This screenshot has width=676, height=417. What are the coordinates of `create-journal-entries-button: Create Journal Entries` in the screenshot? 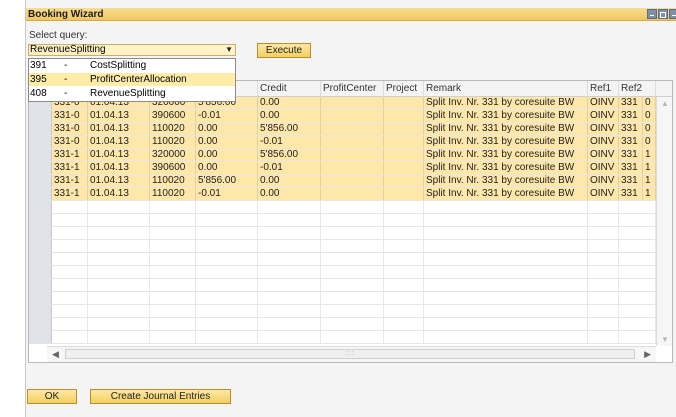 It's located at (160, 396).